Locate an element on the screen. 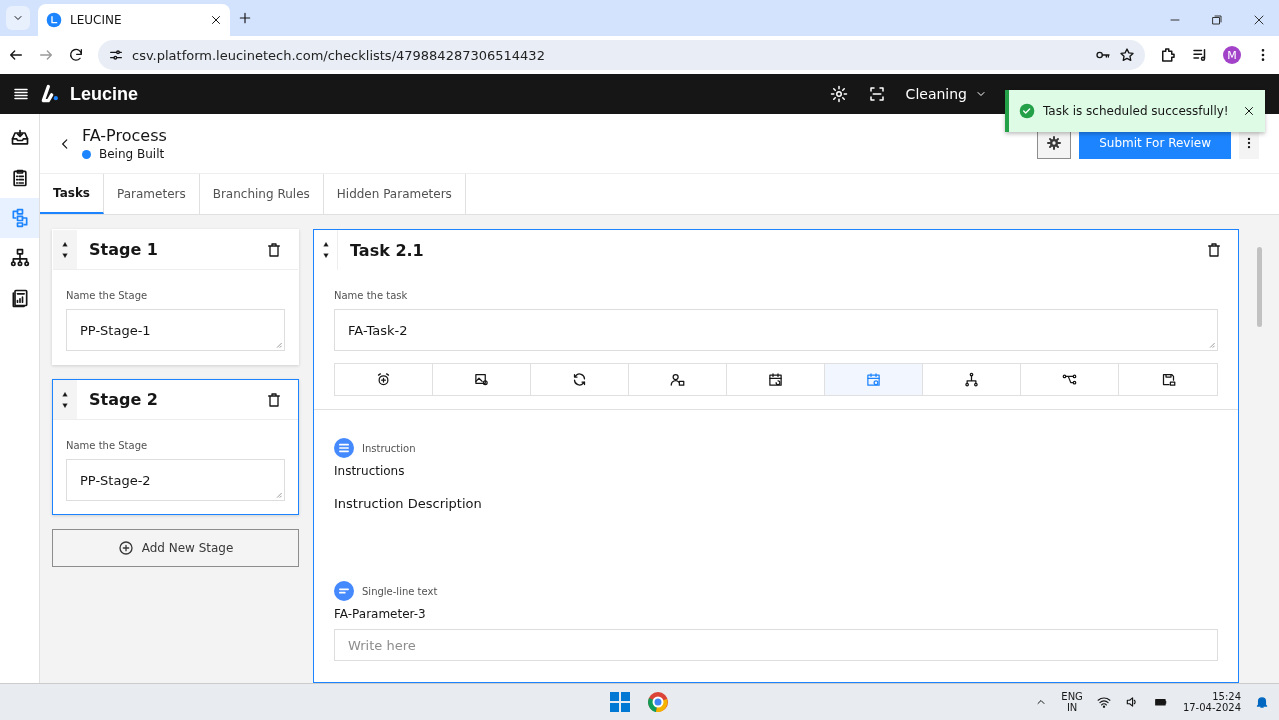 This screenshot has width=1279, height=720. calendar-clock-icon is located at coordinates (873, 379).